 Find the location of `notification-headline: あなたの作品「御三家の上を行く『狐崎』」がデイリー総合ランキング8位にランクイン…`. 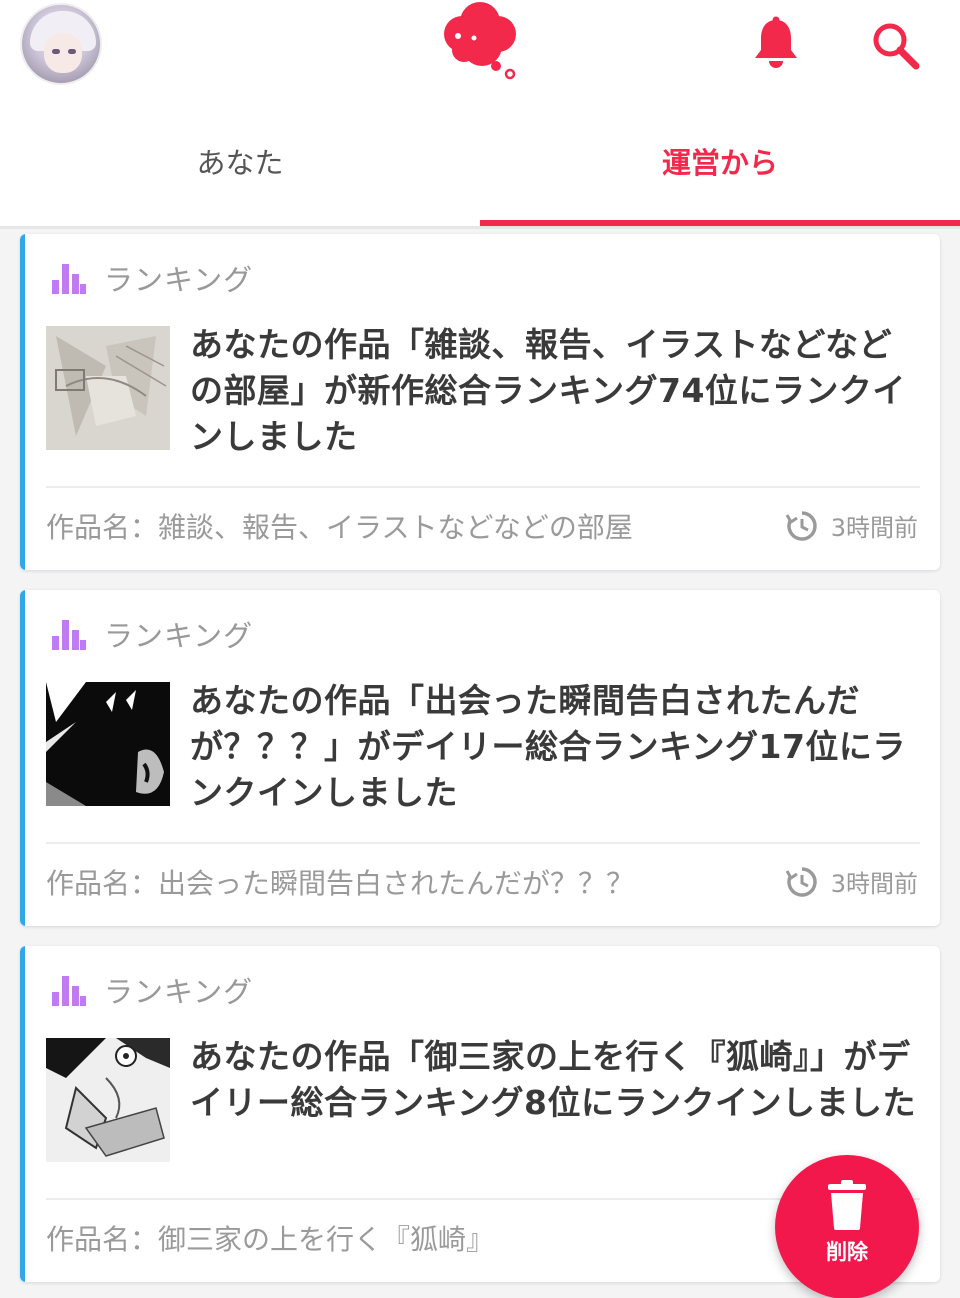

notification-headline: あなたの作品「御三家の上を行く『狐崎』」がデイリー総合ランキング8位にランクイン… is located at coordinates (553, 1079).